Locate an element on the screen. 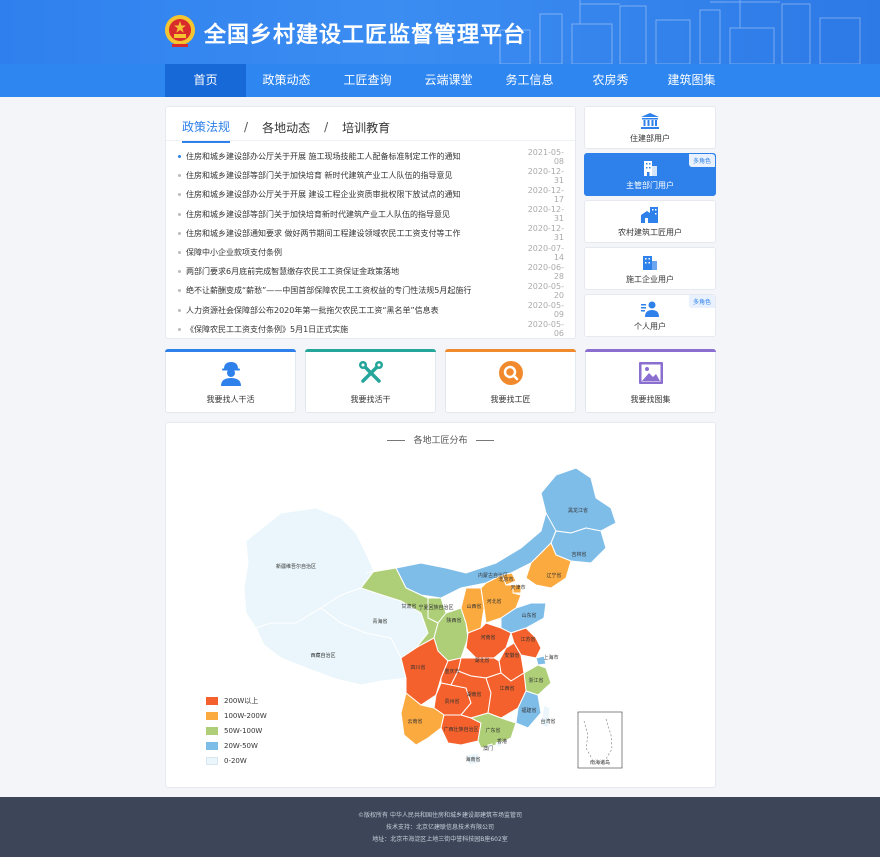 This screenshot has width=880, height=857. site-header: 全国乡村建设工匠监督管理平台 is located at coordinates (440, 32).